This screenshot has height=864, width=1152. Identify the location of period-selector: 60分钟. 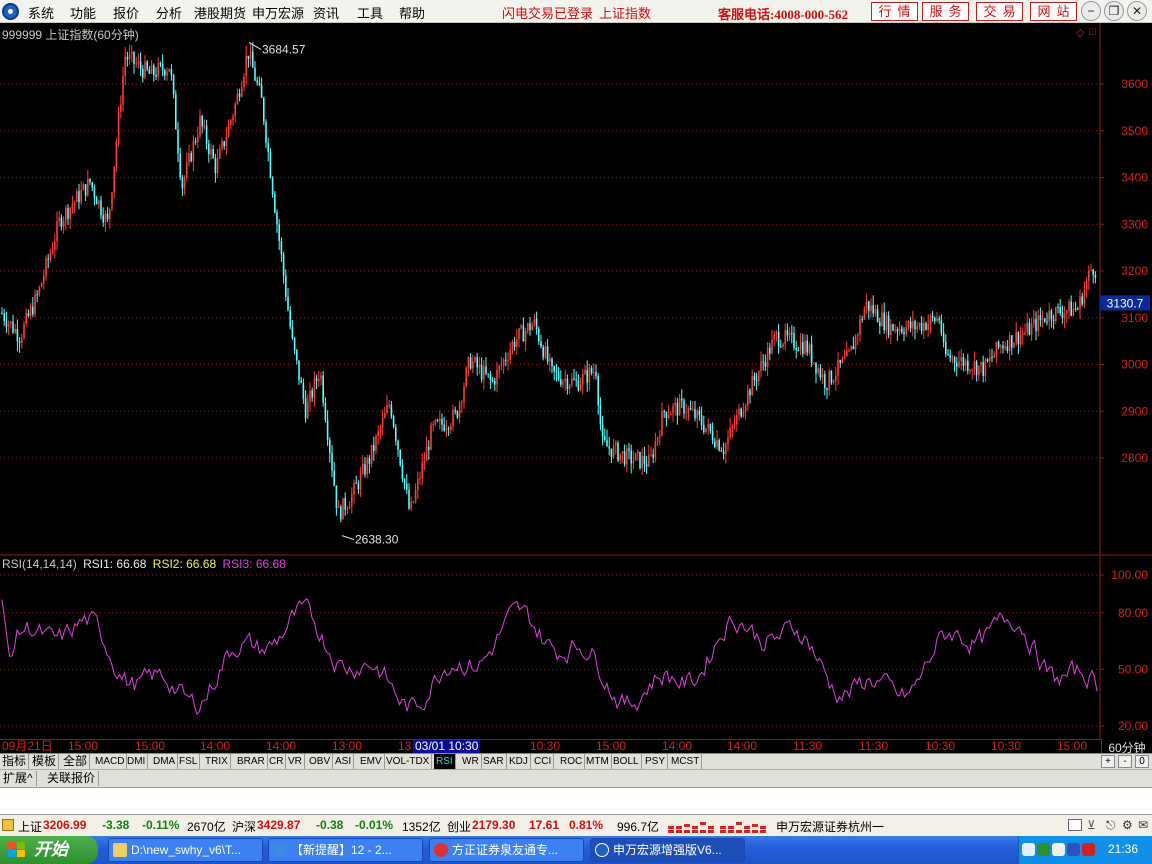
(1126, 747).